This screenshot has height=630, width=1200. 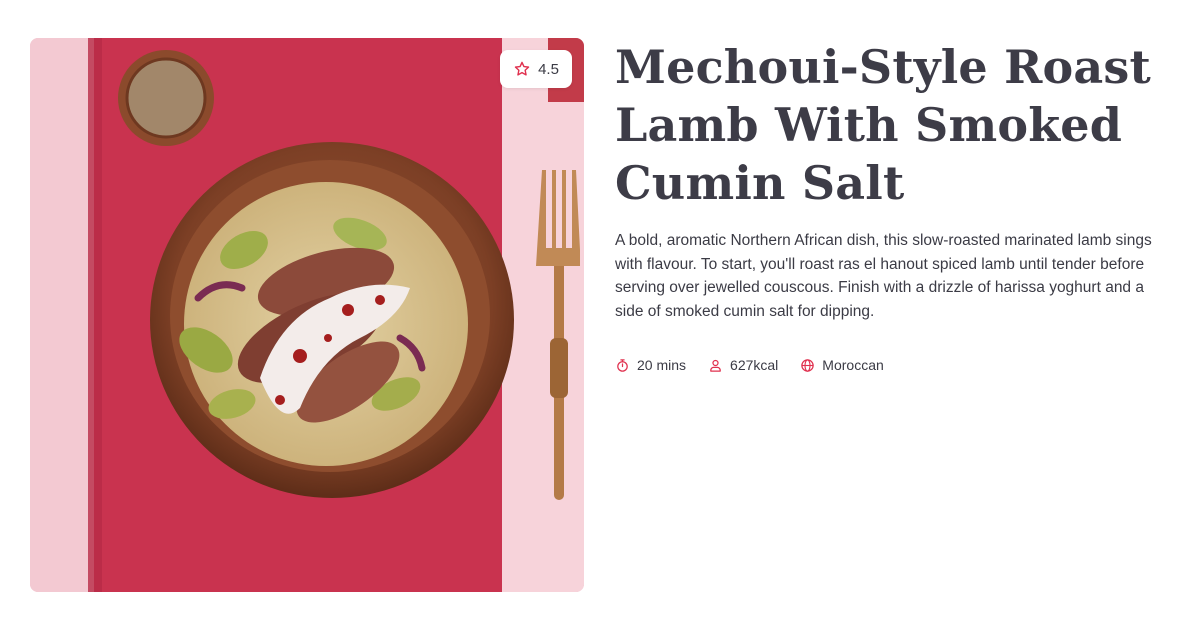 What do you see at coordinates (808, 365) in the screenshot?
I see `globe-icon` at bounding box center [808, 365].